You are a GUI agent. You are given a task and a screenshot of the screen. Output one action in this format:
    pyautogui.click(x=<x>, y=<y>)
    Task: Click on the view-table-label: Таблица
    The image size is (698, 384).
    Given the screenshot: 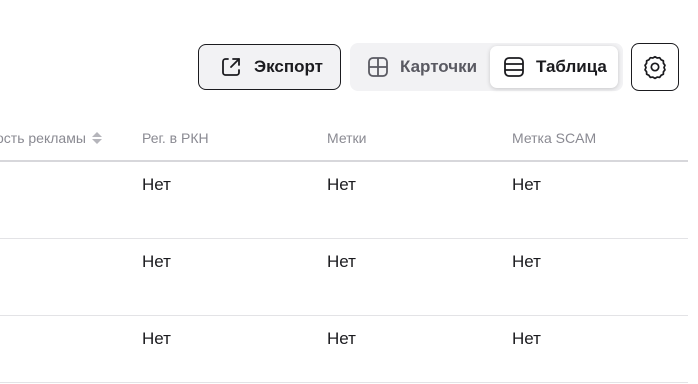 What is the action you would take?
    pyautogui.click(x=571, y=66)
    